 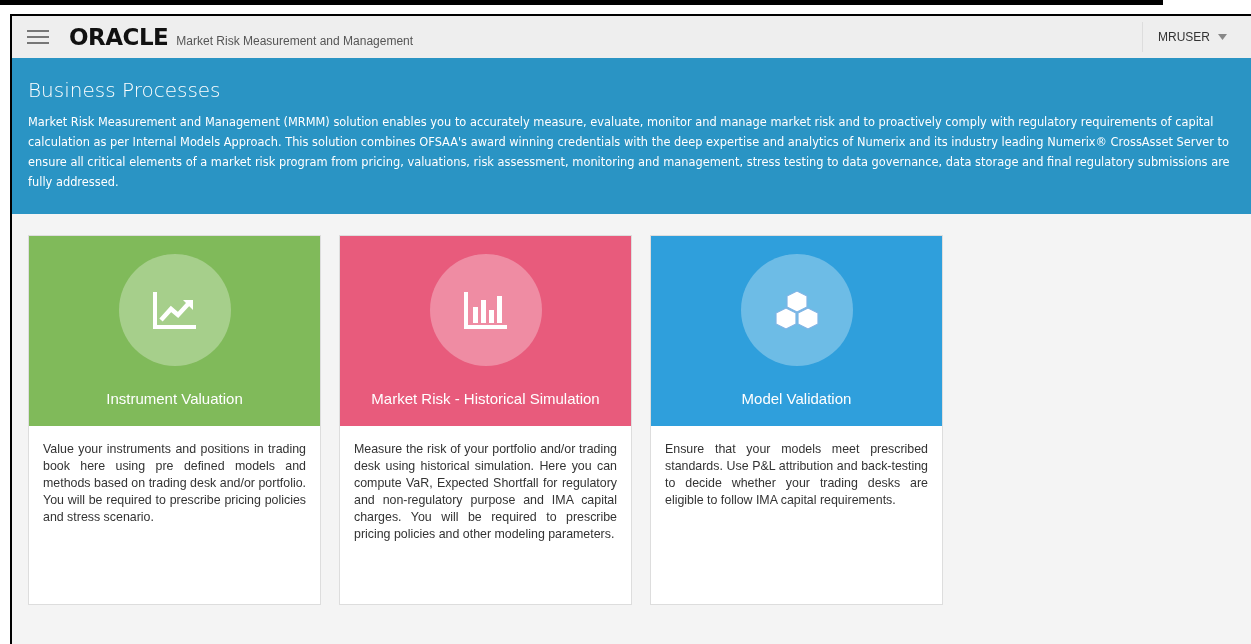 I want to click on card-description: Ensure that your models meet prescribed standards. Use P&L attribution and back-testing to decide whether your trading desks are eligible to follow IMA capital requirements., so click(x=796, y=475).